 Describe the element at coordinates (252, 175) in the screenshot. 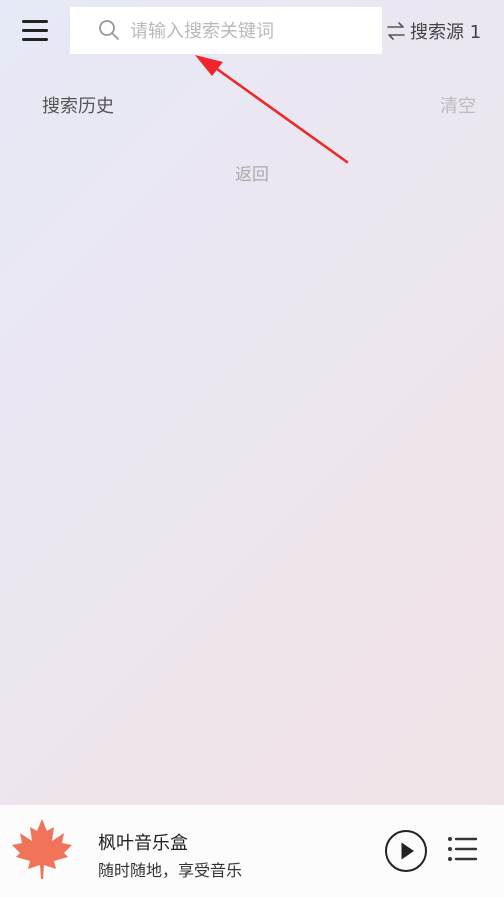

I see `back-button: 返回` at that location.